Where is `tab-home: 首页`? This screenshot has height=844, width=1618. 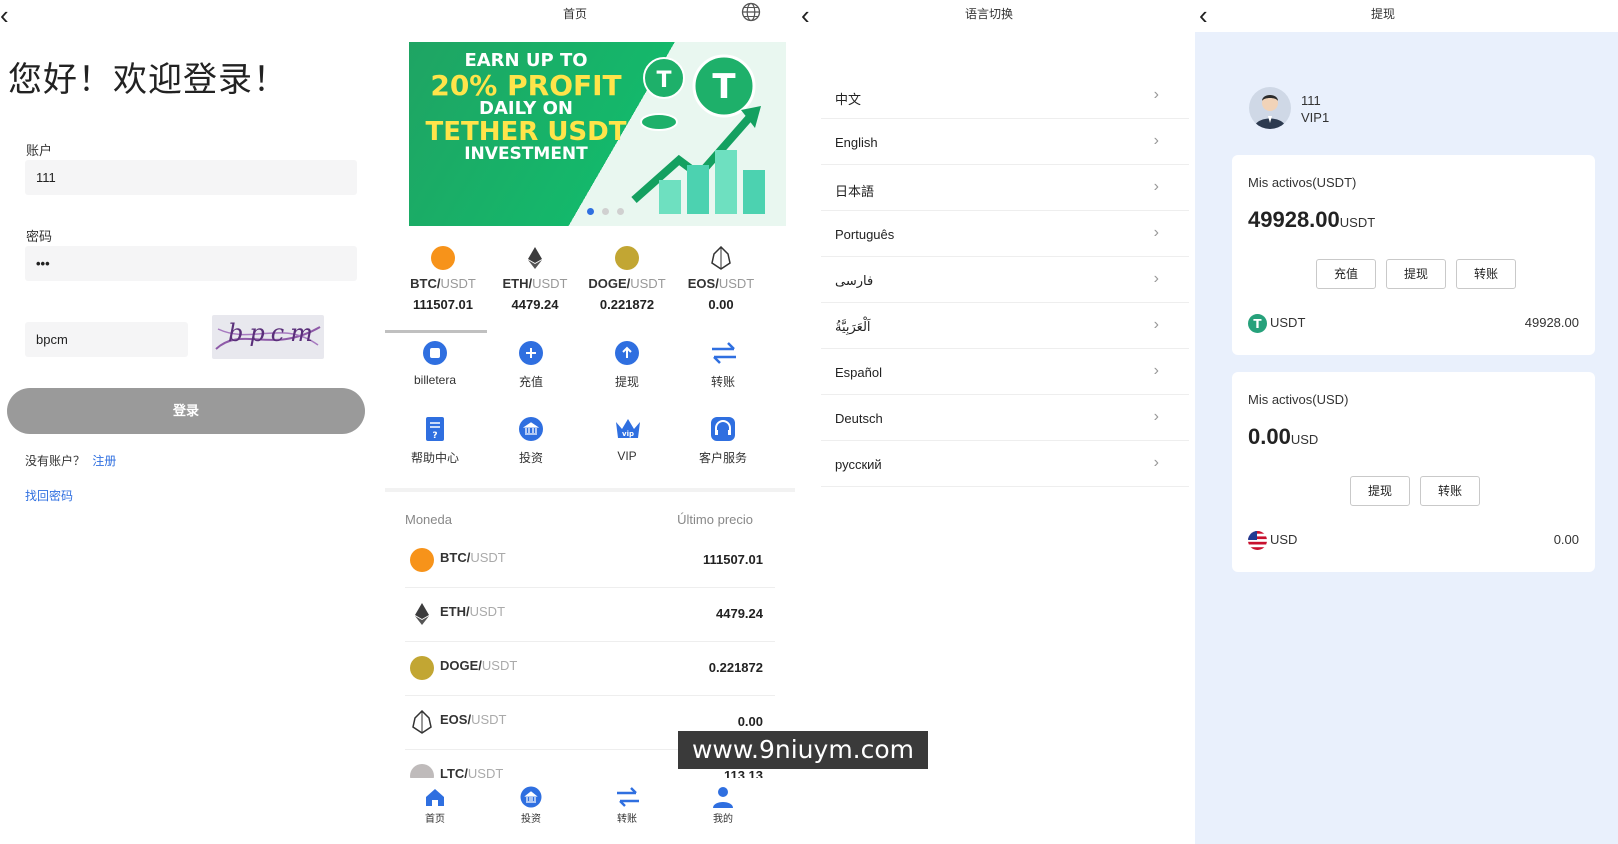
tab-home: 首页 is located at coordinates (435, 805).